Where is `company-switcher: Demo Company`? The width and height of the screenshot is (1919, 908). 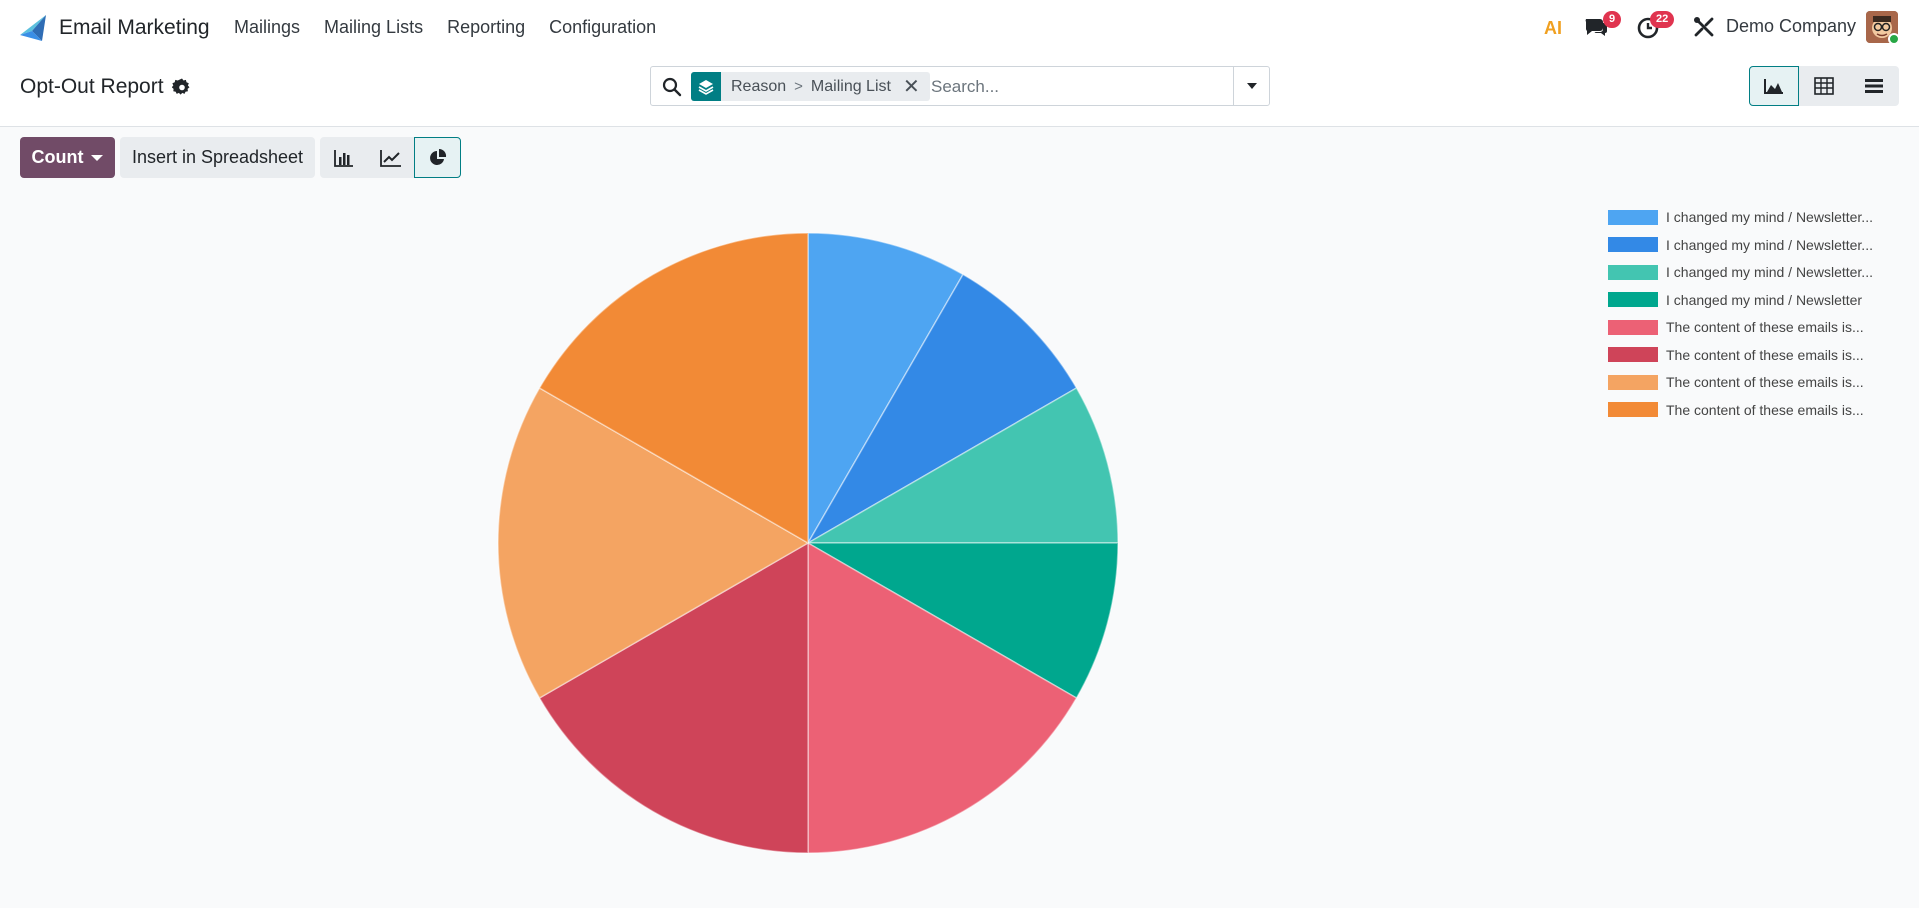 company-switcher: Demo Company is located at coordinates (1791, 26).